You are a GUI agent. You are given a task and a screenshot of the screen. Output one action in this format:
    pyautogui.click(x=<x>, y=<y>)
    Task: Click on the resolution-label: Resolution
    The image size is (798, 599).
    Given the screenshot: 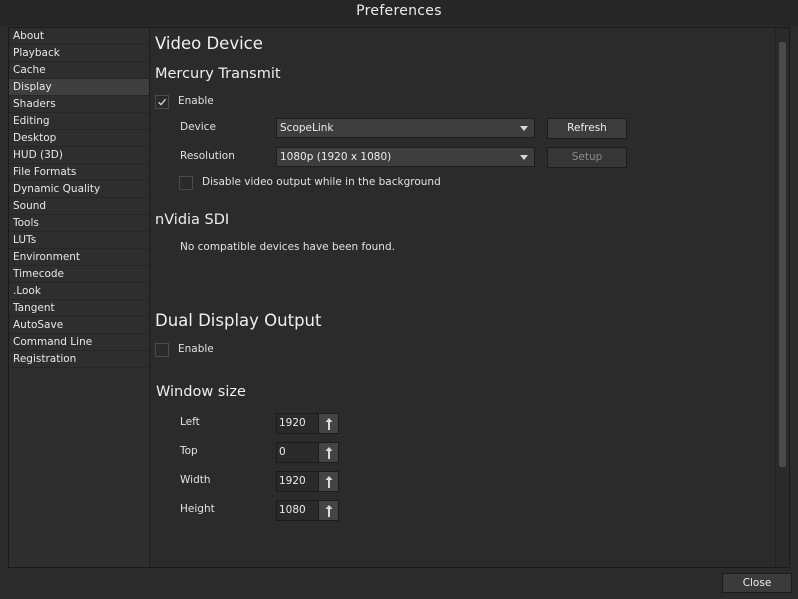 What is the action you would take?
    pyautogui.click(x=207, y=156)
    